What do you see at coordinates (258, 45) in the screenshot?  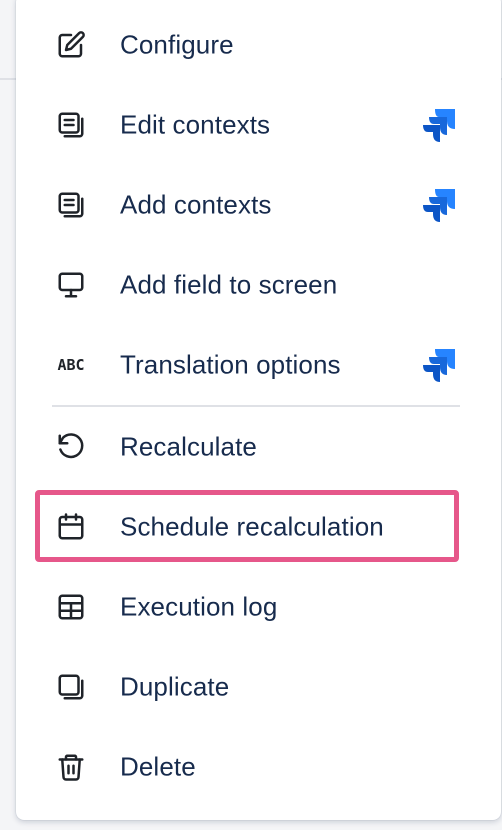 I see `menu-item-configure: Configure` at bounding box center [258, 45].